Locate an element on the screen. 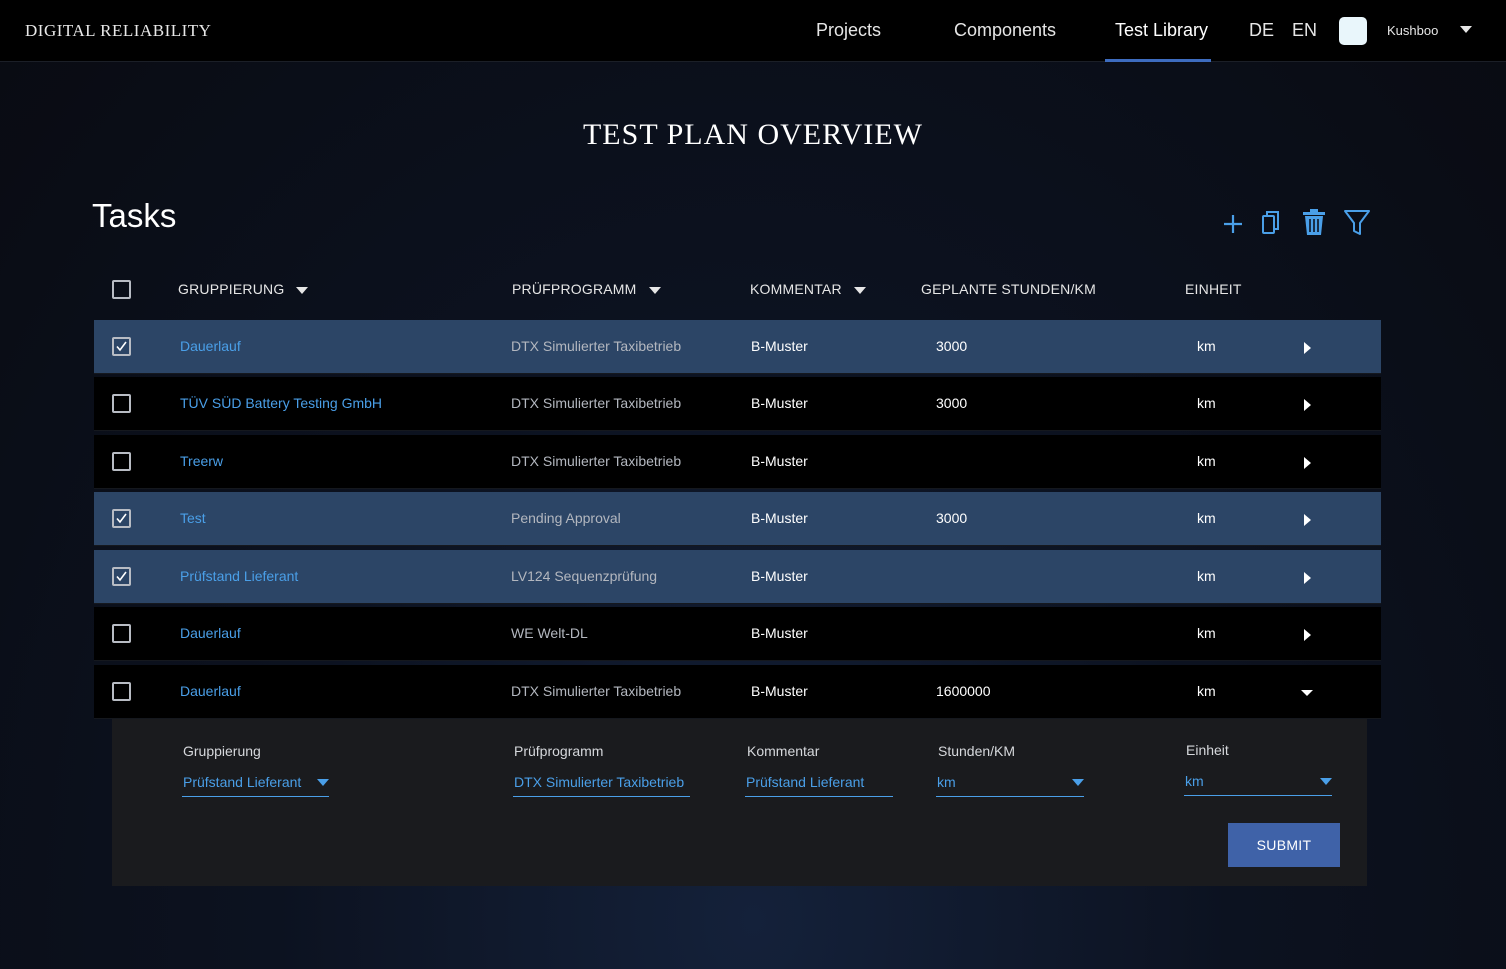 Image resolution: width=1506 pixels, height=969 pixels. program-input-value: DTX Simulierter Taxibetrieb is located at coordinates (599, 782).